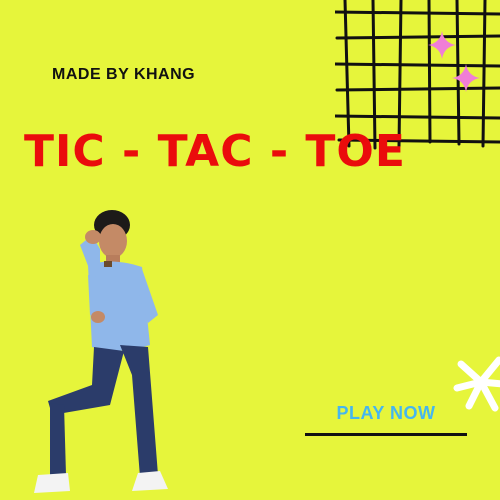  Describe the element at coordinates (386, 434) in the screenshot. I see `play-now-underline` at that location.